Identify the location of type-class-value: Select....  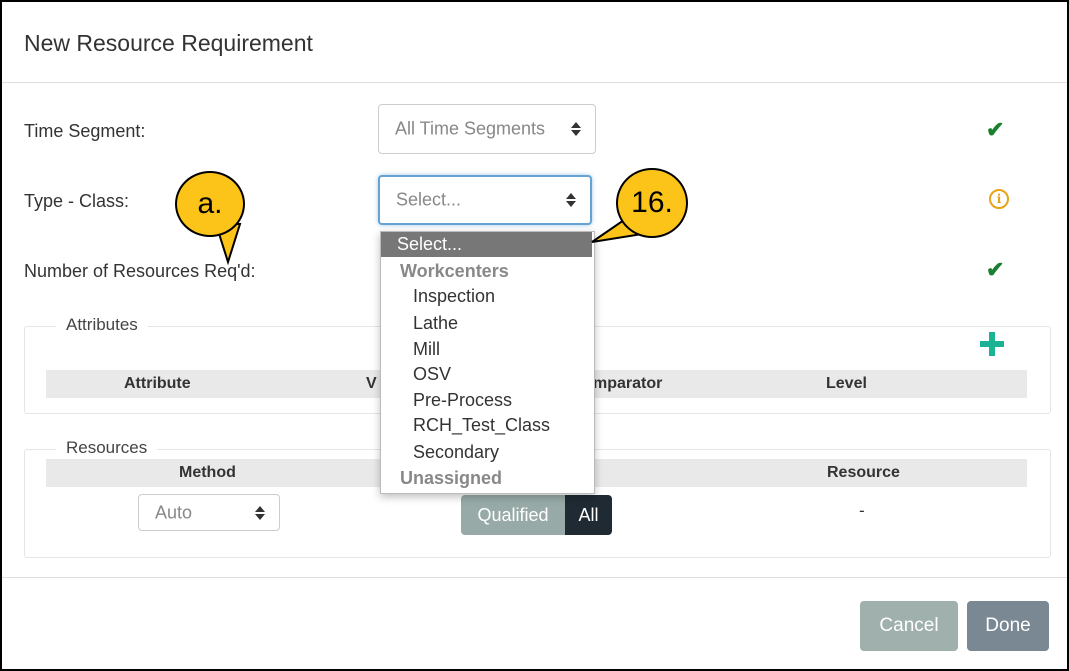
(429, 199).